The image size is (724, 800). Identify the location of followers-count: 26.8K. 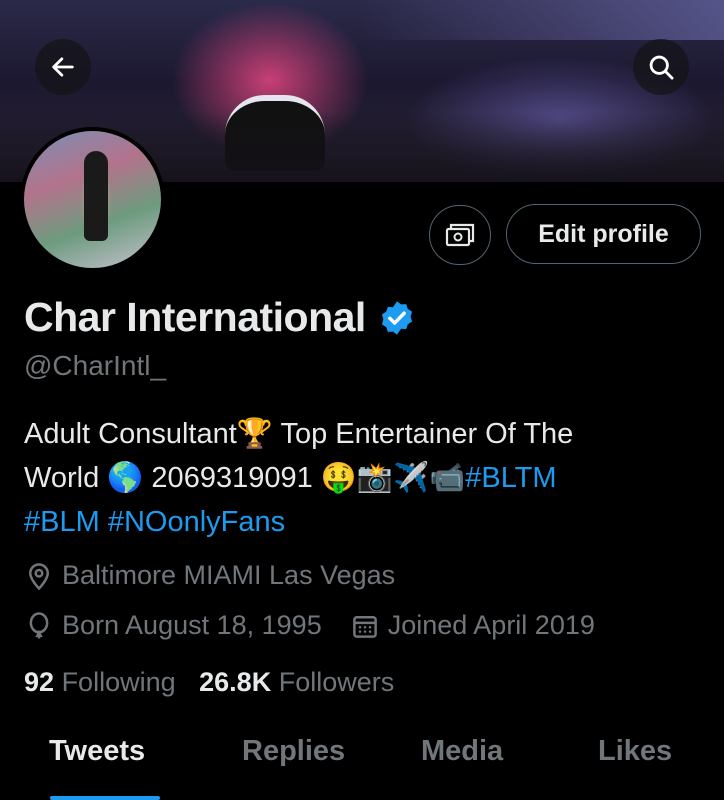
(235, 682).